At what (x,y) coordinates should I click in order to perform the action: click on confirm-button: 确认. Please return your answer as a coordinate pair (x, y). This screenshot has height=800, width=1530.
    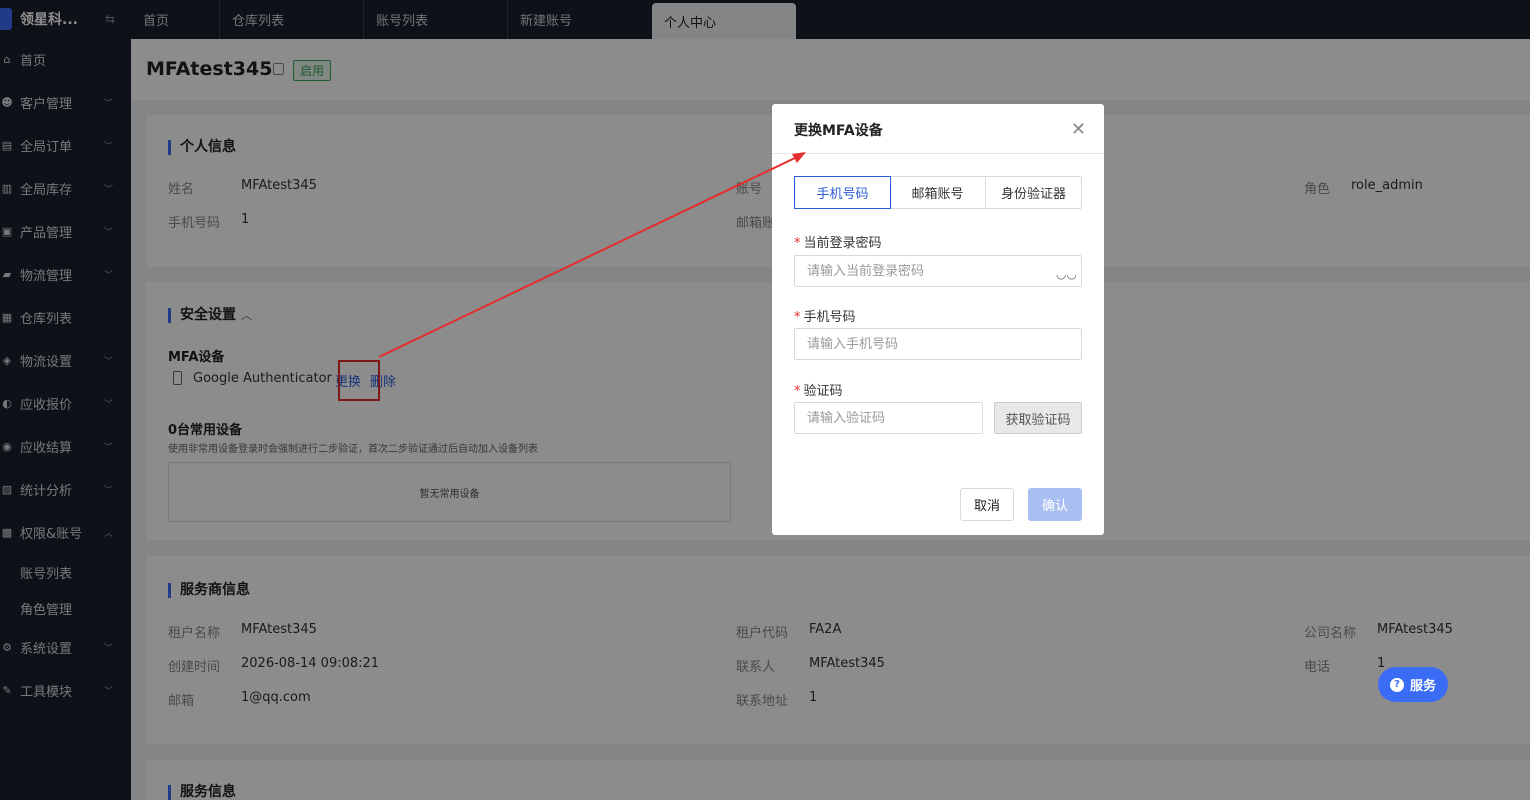
    Looking at the image, I should click on (1055, 504).